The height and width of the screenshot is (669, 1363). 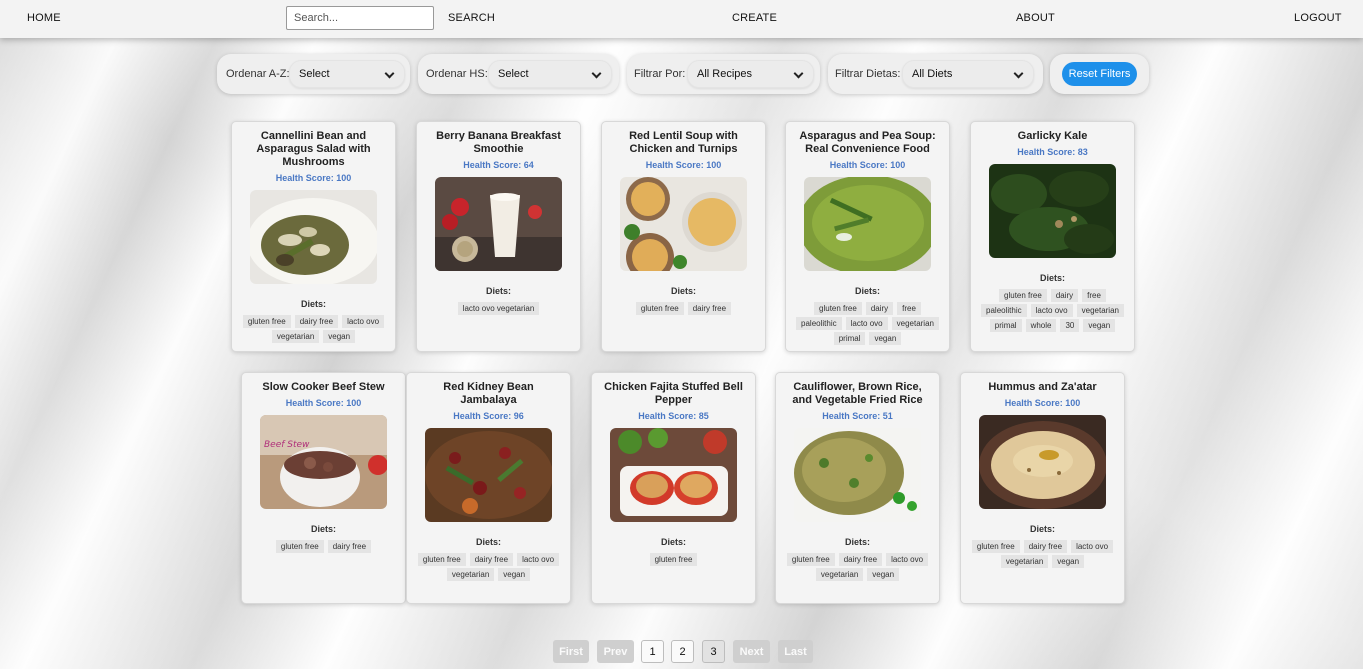 I want to click on diet-tag: primal, so click(x=849, y=338).